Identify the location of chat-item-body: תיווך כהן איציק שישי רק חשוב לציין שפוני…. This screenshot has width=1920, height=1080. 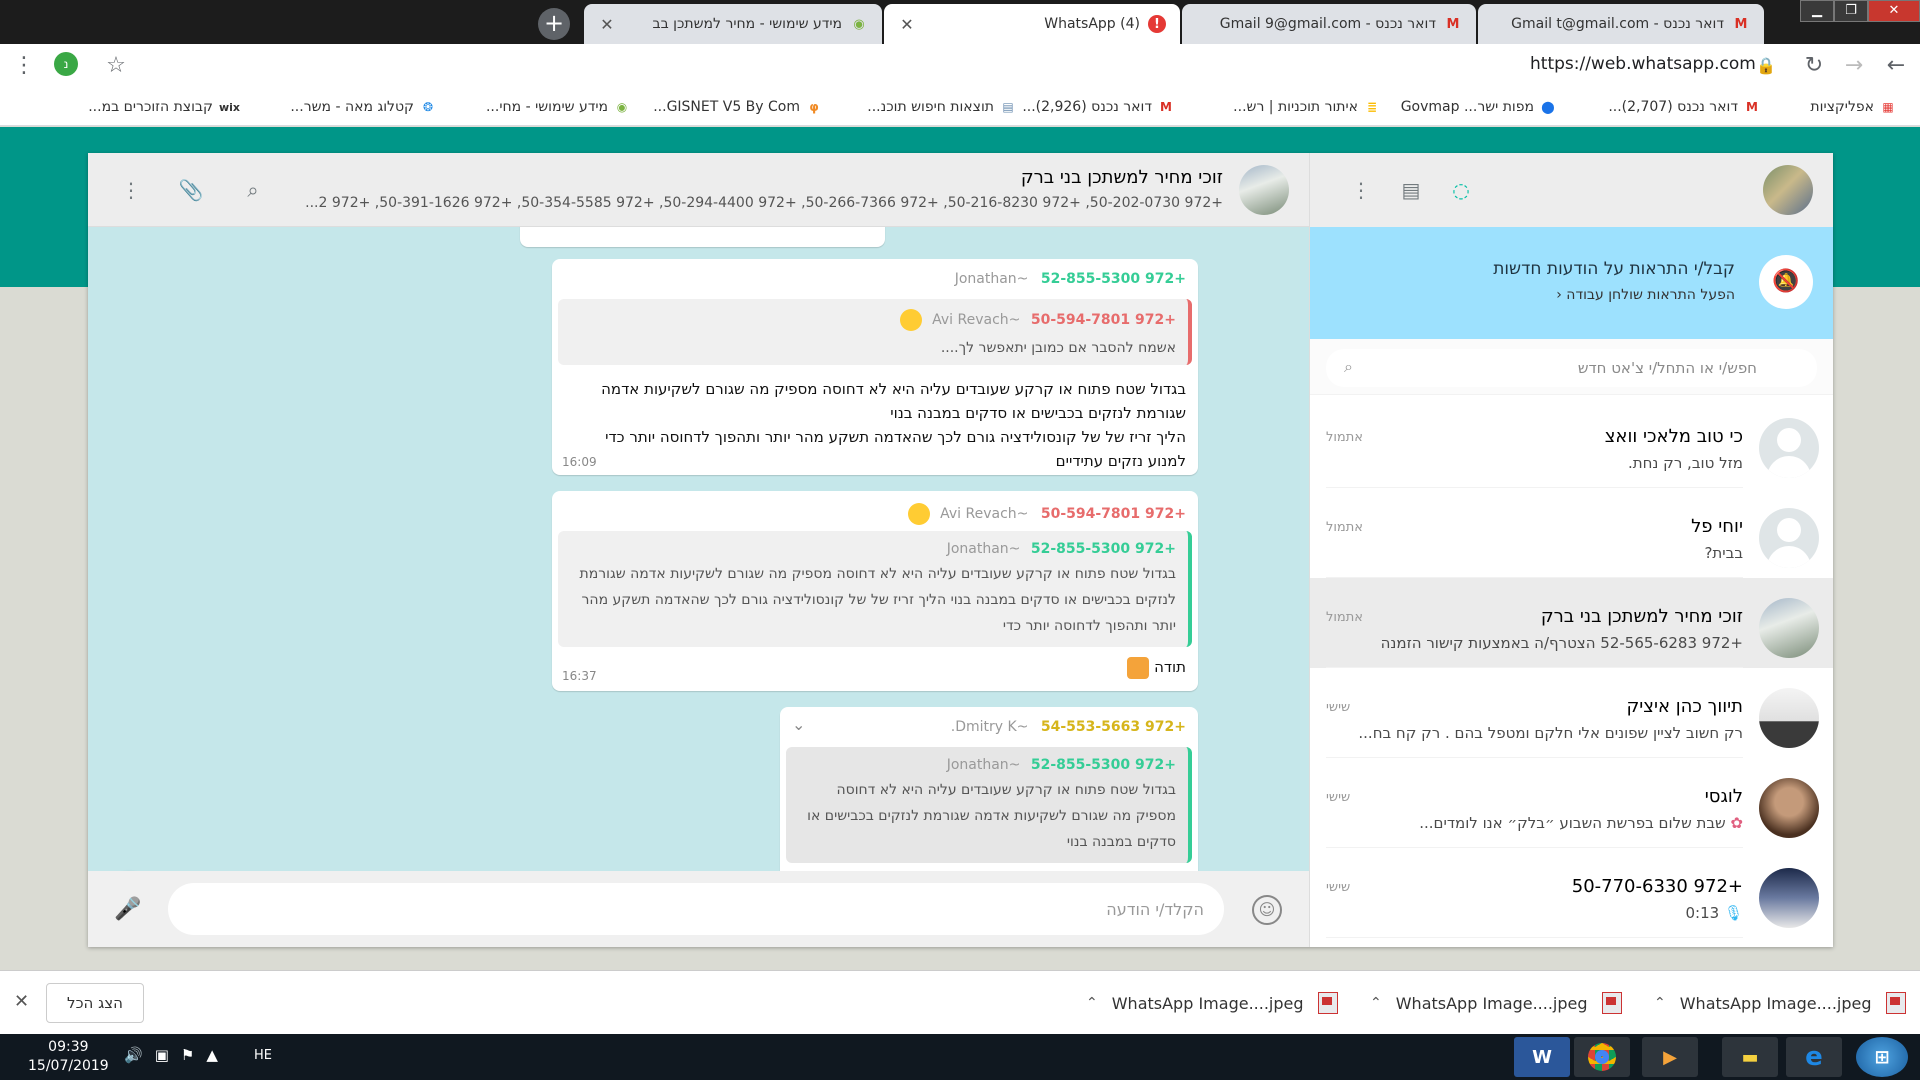
(1534, 720).